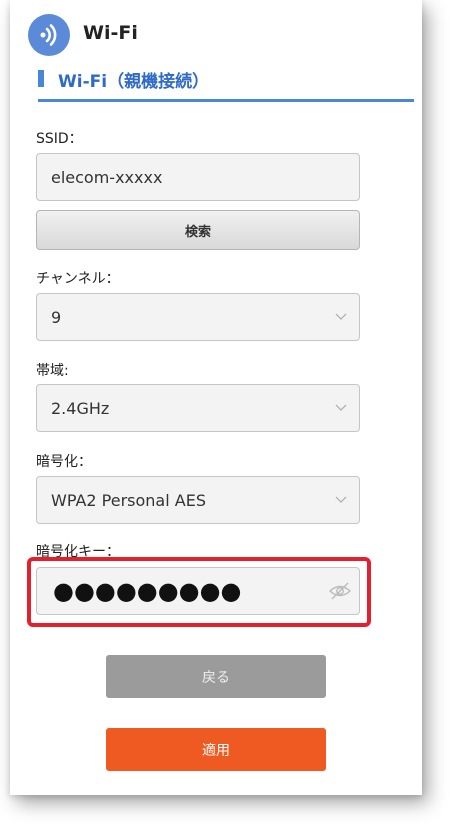  What do you see at coordinates (216, 749) in the screenshot?
I see `apply-button: 適用` at bounding box center [216, 749].